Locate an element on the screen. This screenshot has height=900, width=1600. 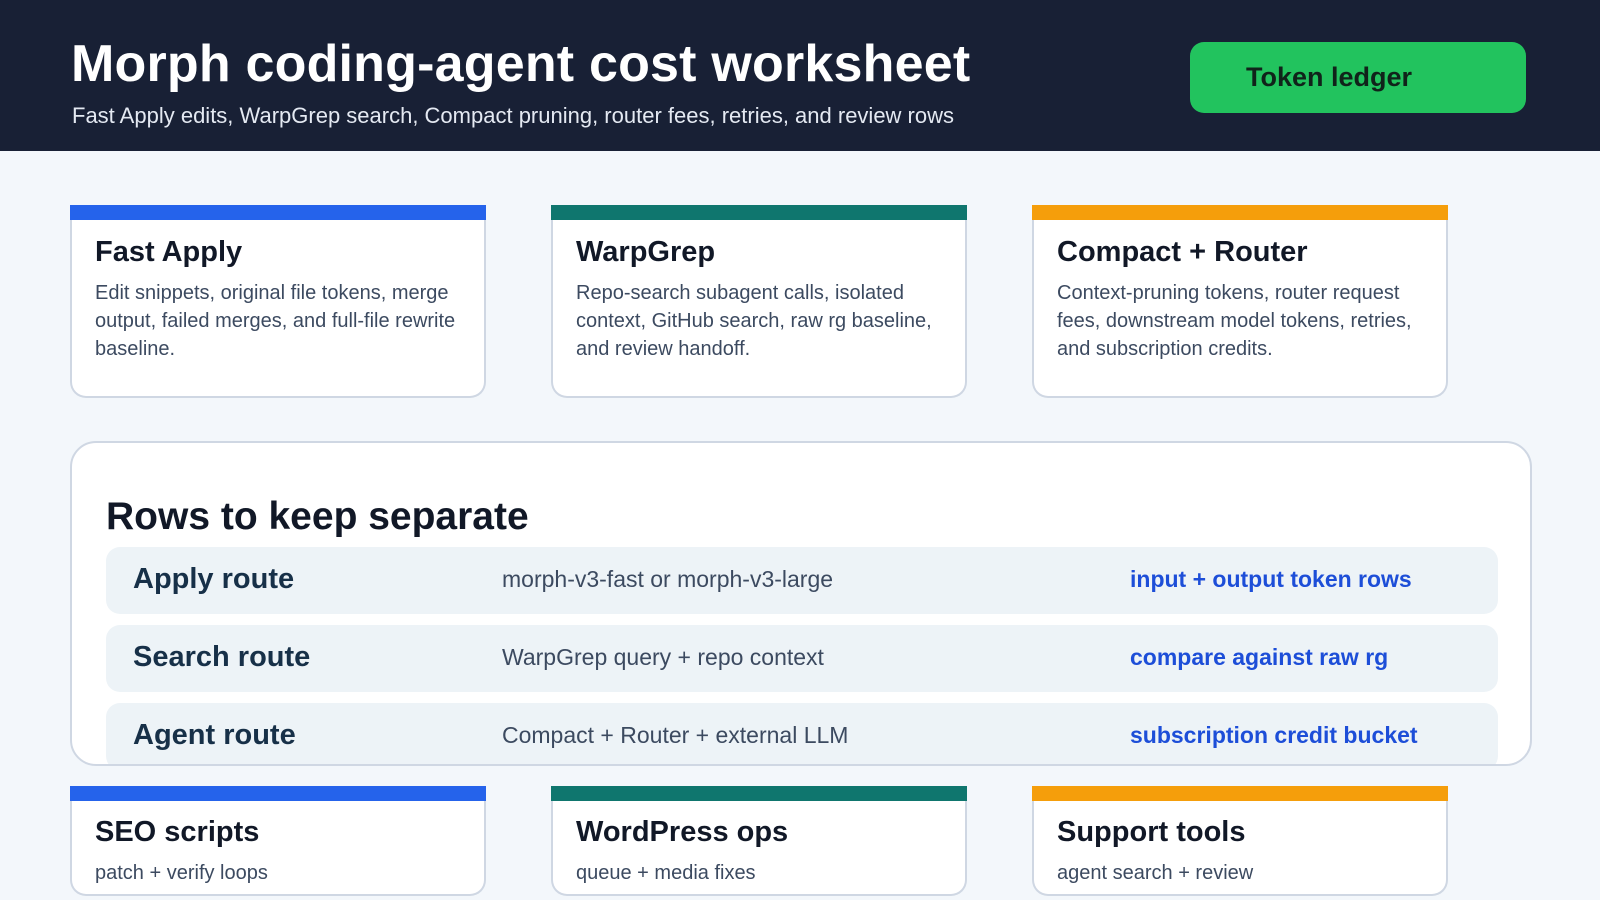
row-description: WarpGrep query + repo context is located at coordinates (663, 657).